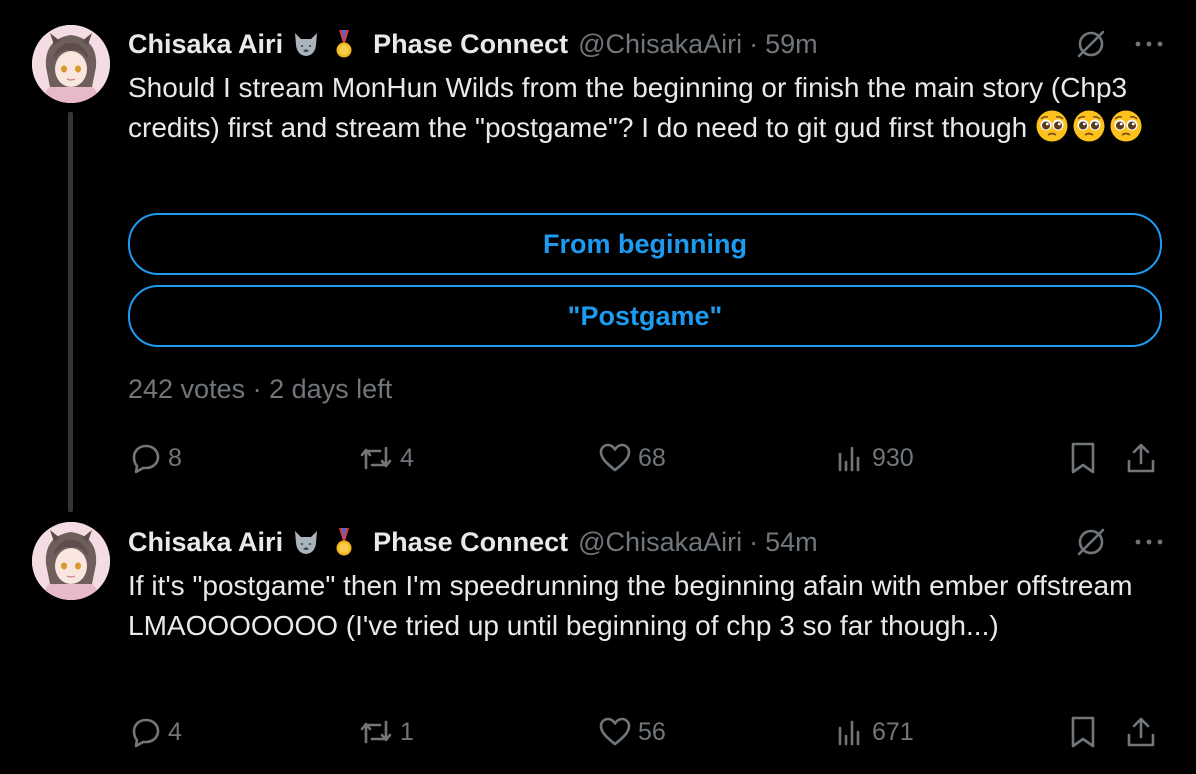 The image size is (1196, 774). Describe the element at coordinates (407, 457) in the screenshot. I see `repost-count: 4` at that location.